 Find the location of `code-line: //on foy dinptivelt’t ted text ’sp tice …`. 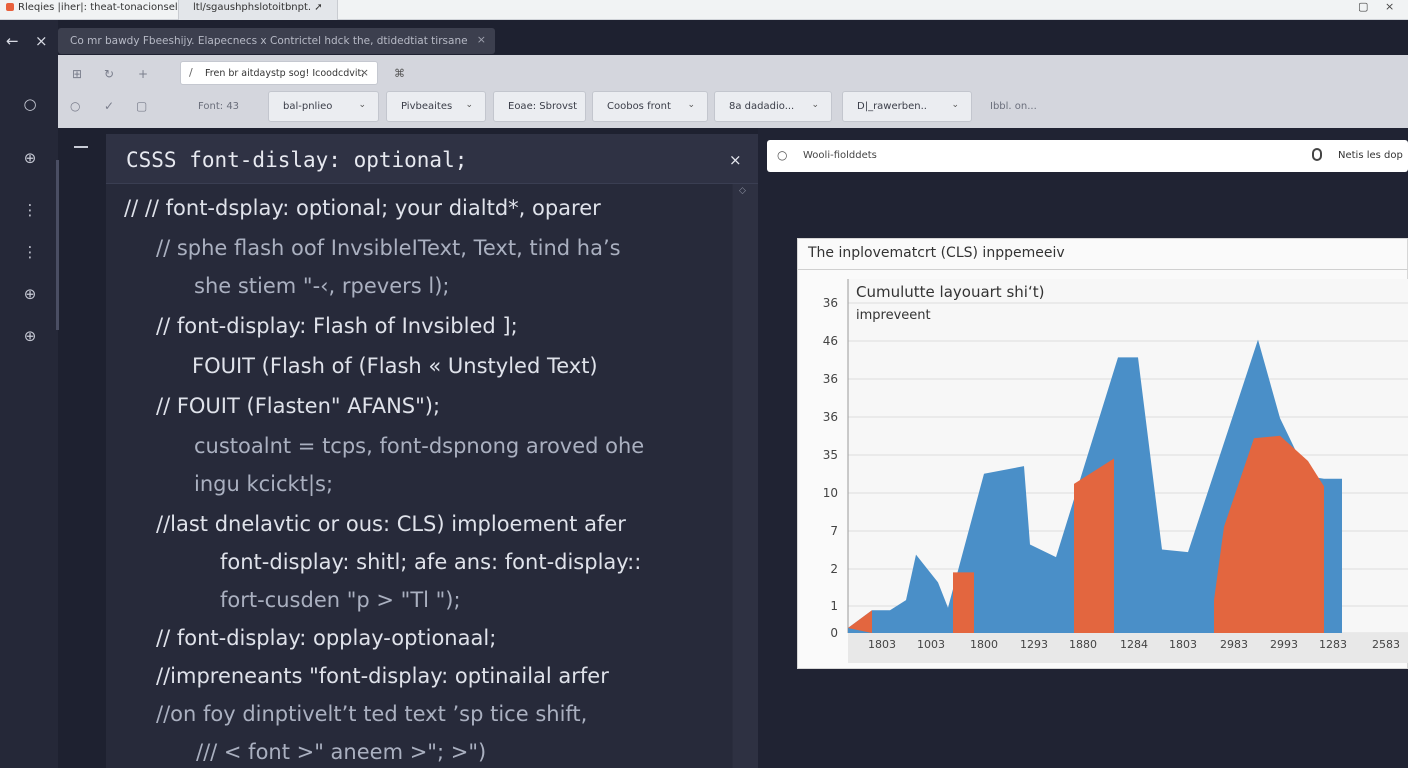

code-line: //on foy dinptivelt’t ted text ’sp tice … is located at coordinates (371, 714).